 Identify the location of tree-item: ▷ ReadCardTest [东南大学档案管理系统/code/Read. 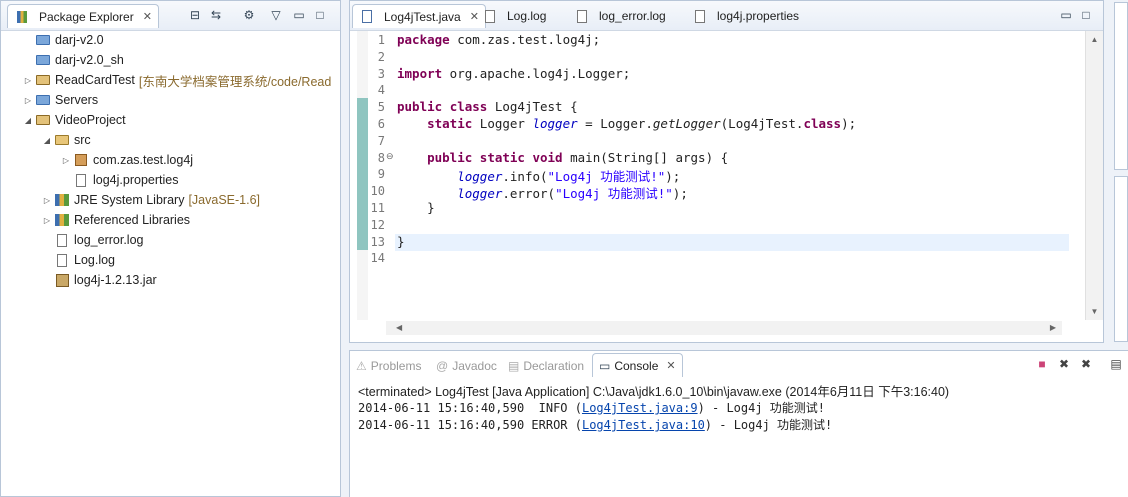
(177, 80).